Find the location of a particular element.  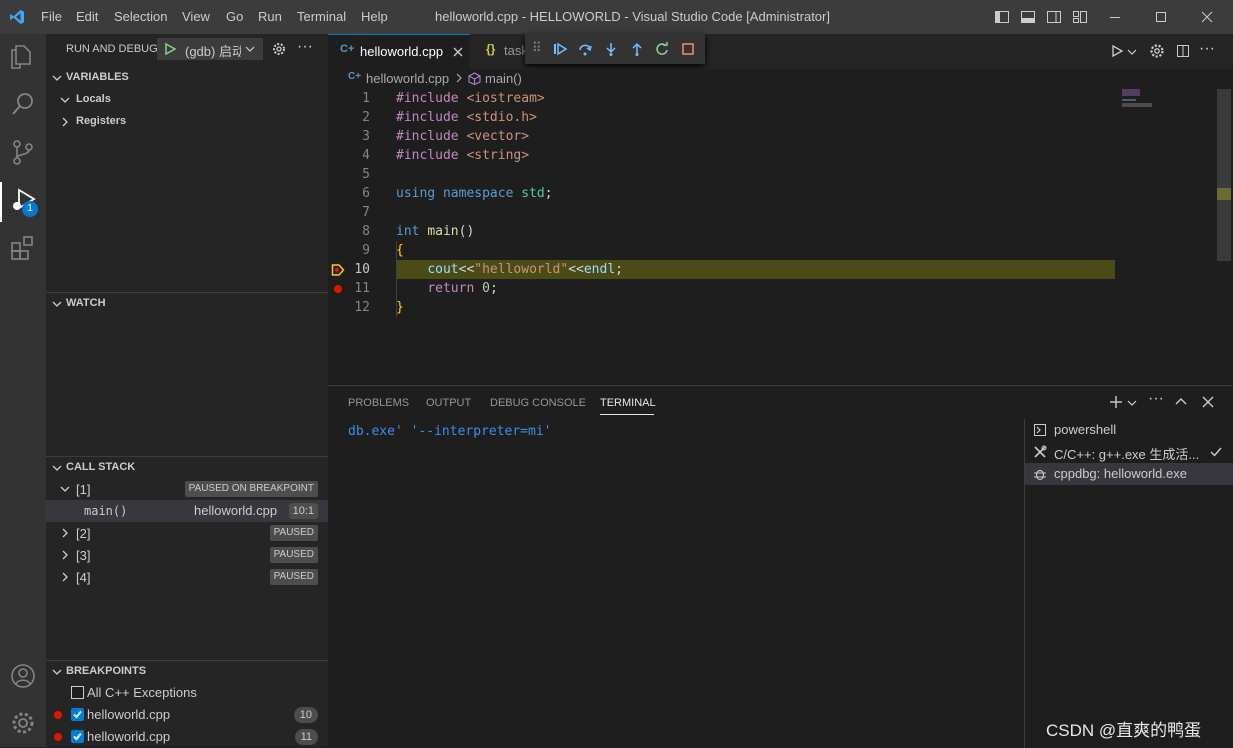

breakpoint-item: helloworld.cpp 11 is located at coordinates (187, 737).